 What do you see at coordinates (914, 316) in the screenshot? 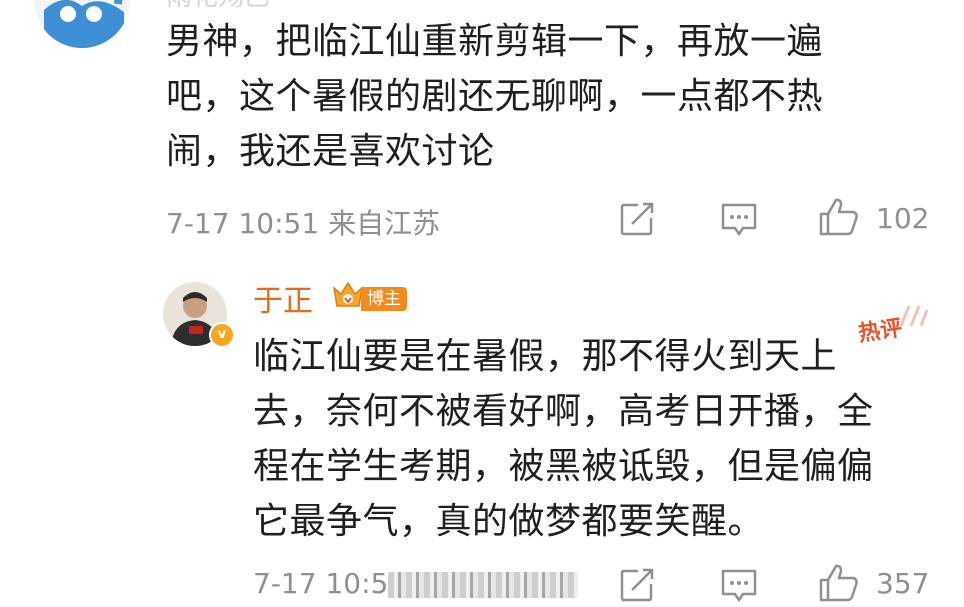
I see `hot-decoration-icon` at bounding box center [914, 316].